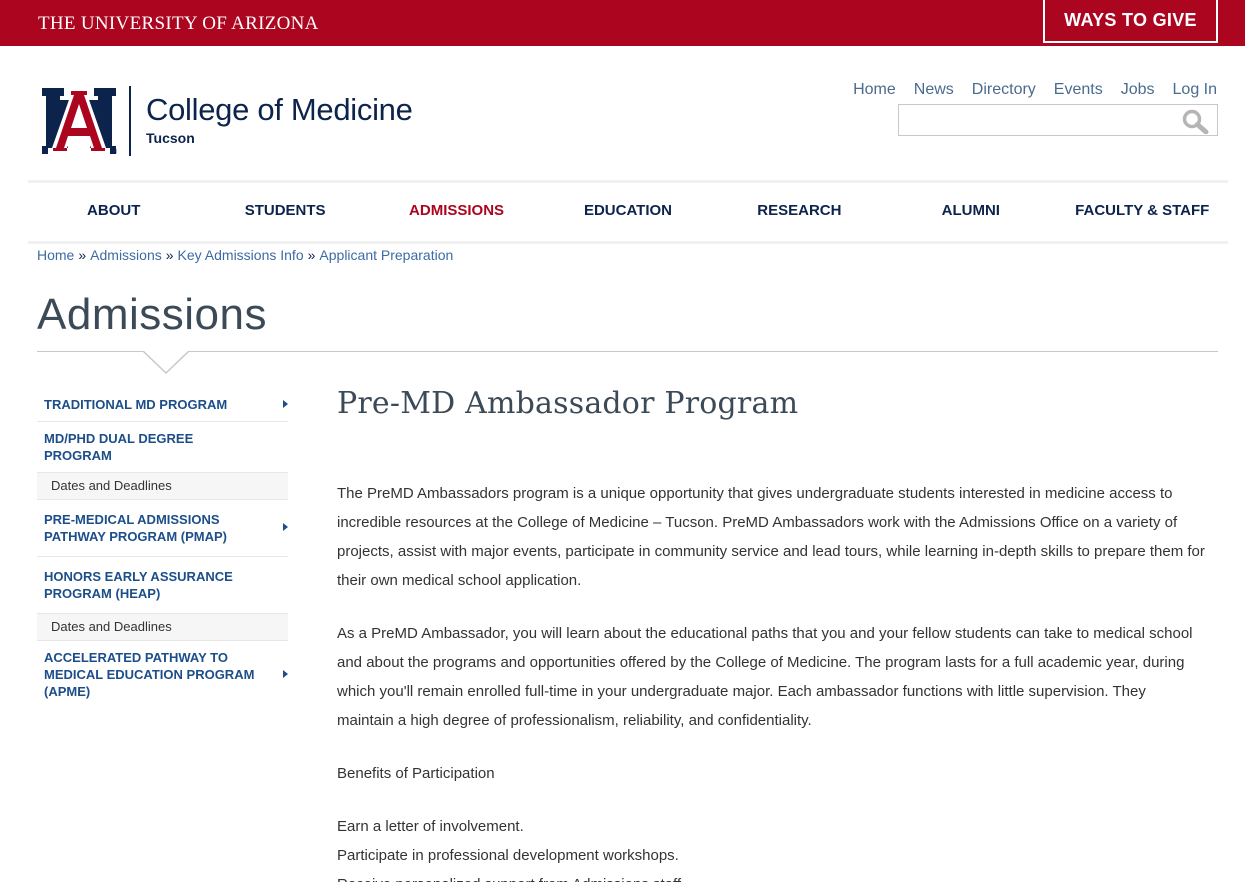 The width and height of the screenshot is (1245, 882). I want to click on sidebar-item-label: TRADITIONAL MD PROGRAM, so click(136, 404).